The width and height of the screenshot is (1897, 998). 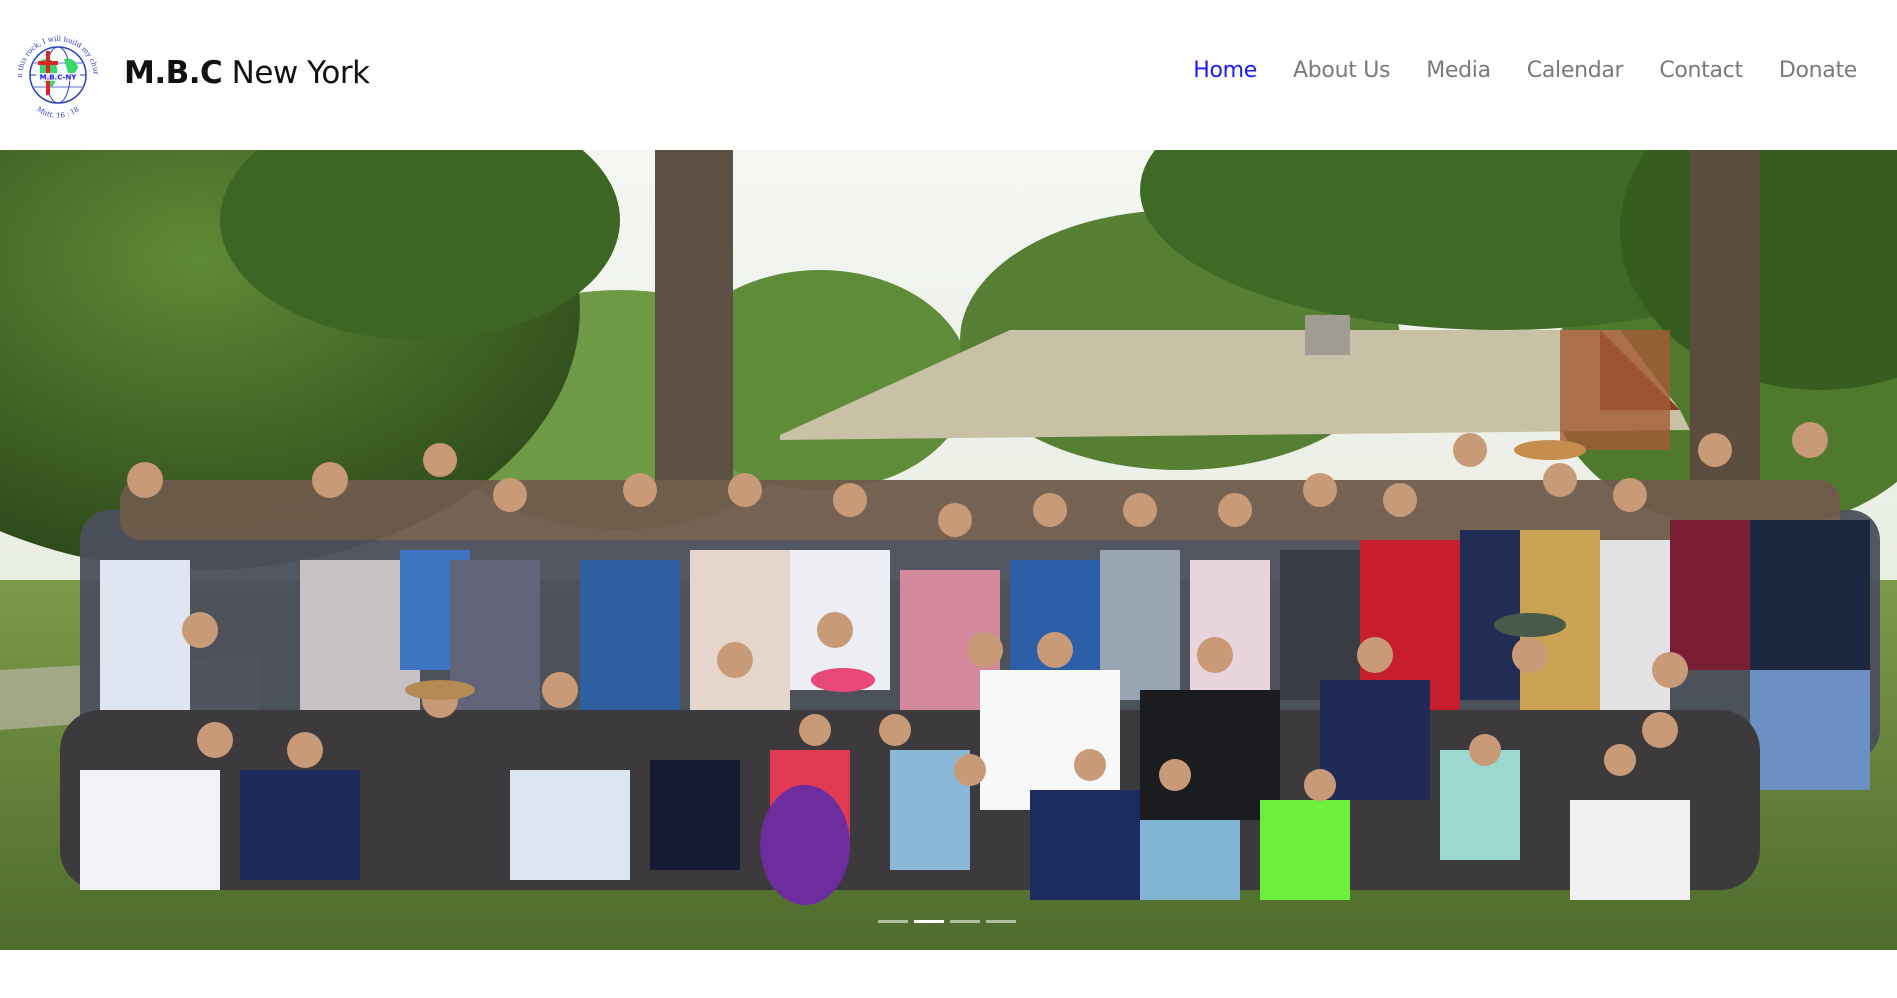 I want to click on logo-bottom-text: Matt. 16 : 18, so click(x=57, y=112).